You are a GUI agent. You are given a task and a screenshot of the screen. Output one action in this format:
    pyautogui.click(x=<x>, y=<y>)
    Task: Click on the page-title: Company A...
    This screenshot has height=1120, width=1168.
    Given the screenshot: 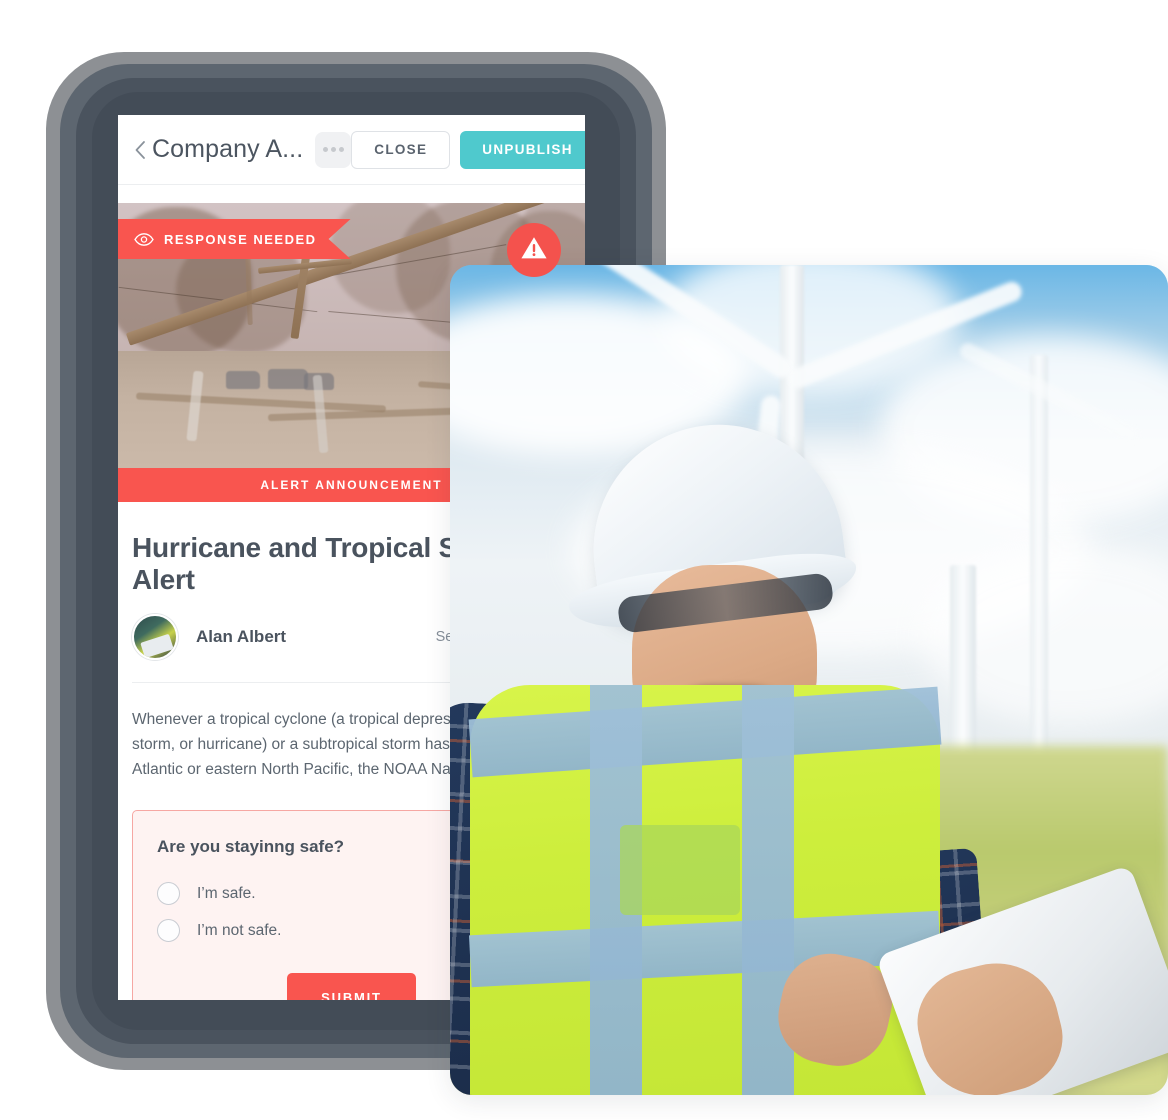 What is the action you would take?
    pyautogui.click(x=228, y=149)
    